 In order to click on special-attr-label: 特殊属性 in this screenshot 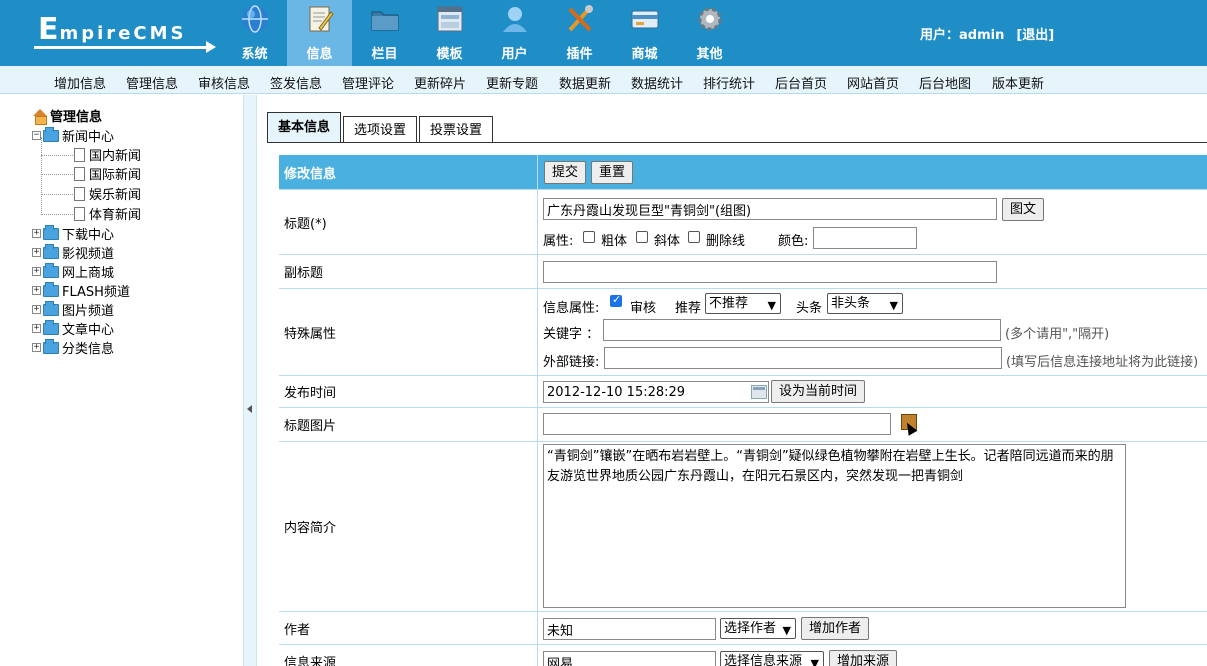, I will do `click(408, 332)`.